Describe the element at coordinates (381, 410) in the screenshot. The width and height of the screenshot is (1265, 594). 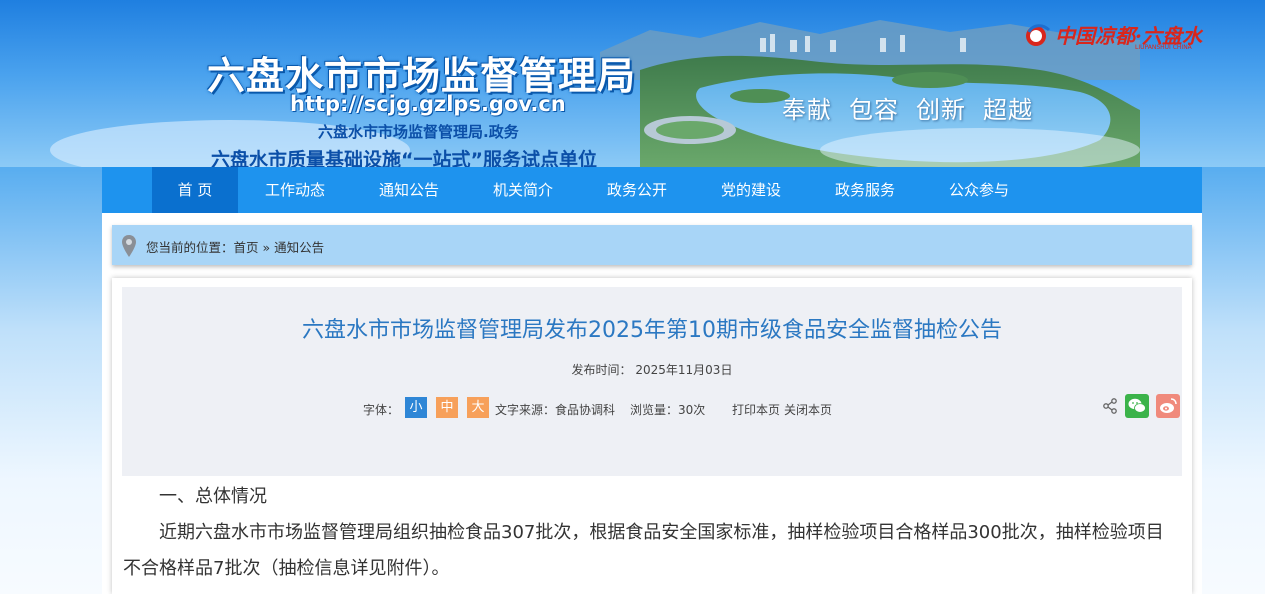
I see `font-size-label: 字体：` at that location.